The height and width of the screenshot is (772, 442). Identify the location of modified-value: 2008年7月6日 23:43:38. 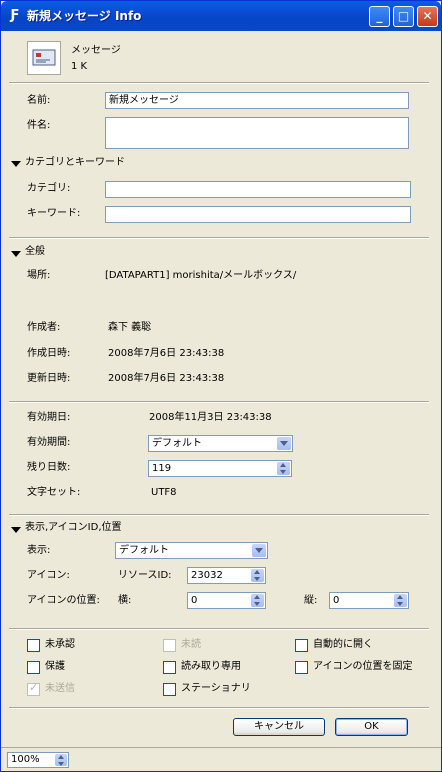
(166, 378).